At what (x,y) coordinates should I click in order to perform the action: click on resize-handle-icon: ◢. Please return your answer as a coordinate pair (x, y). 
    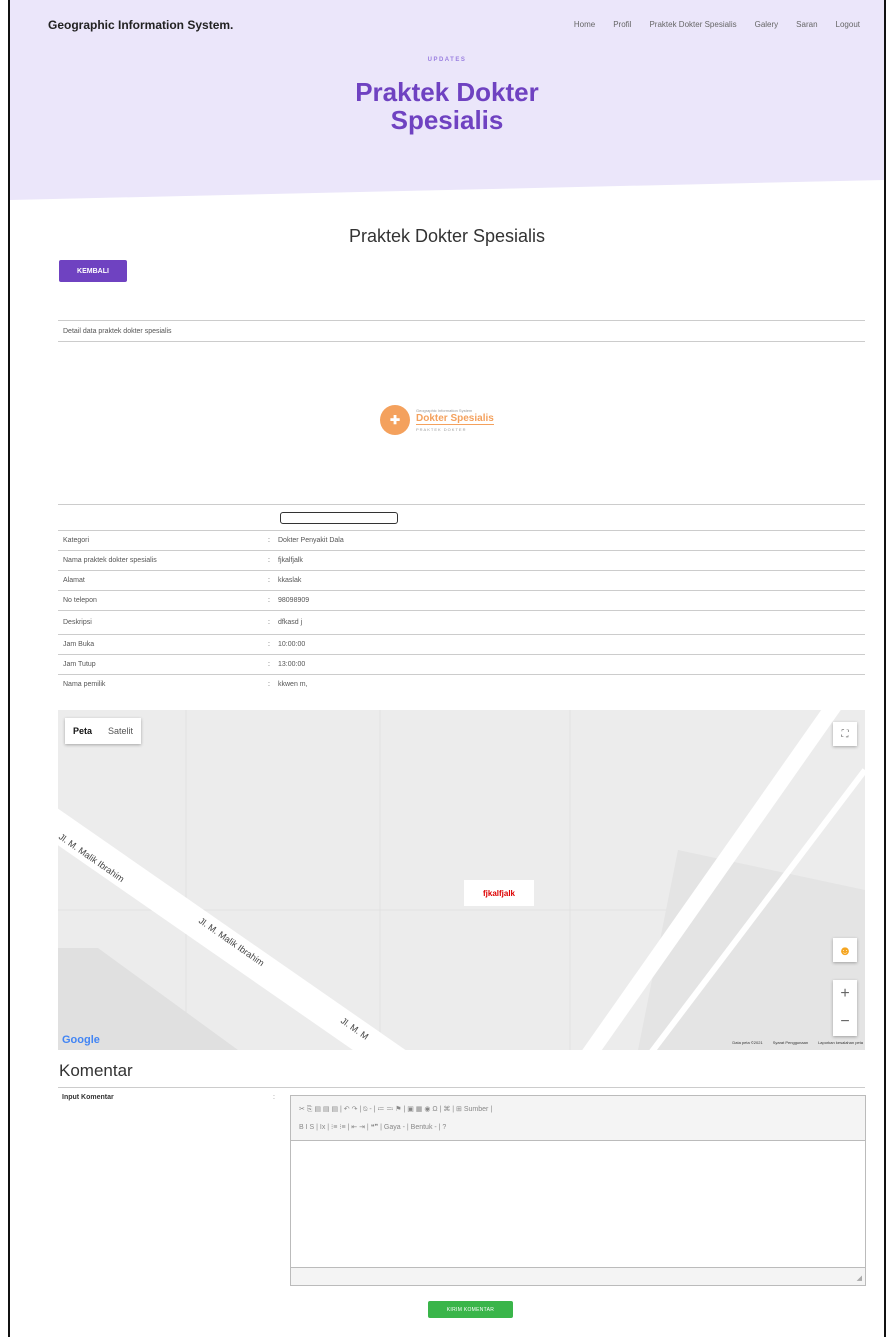
    Looking at the image, I should click on (859, 1278).